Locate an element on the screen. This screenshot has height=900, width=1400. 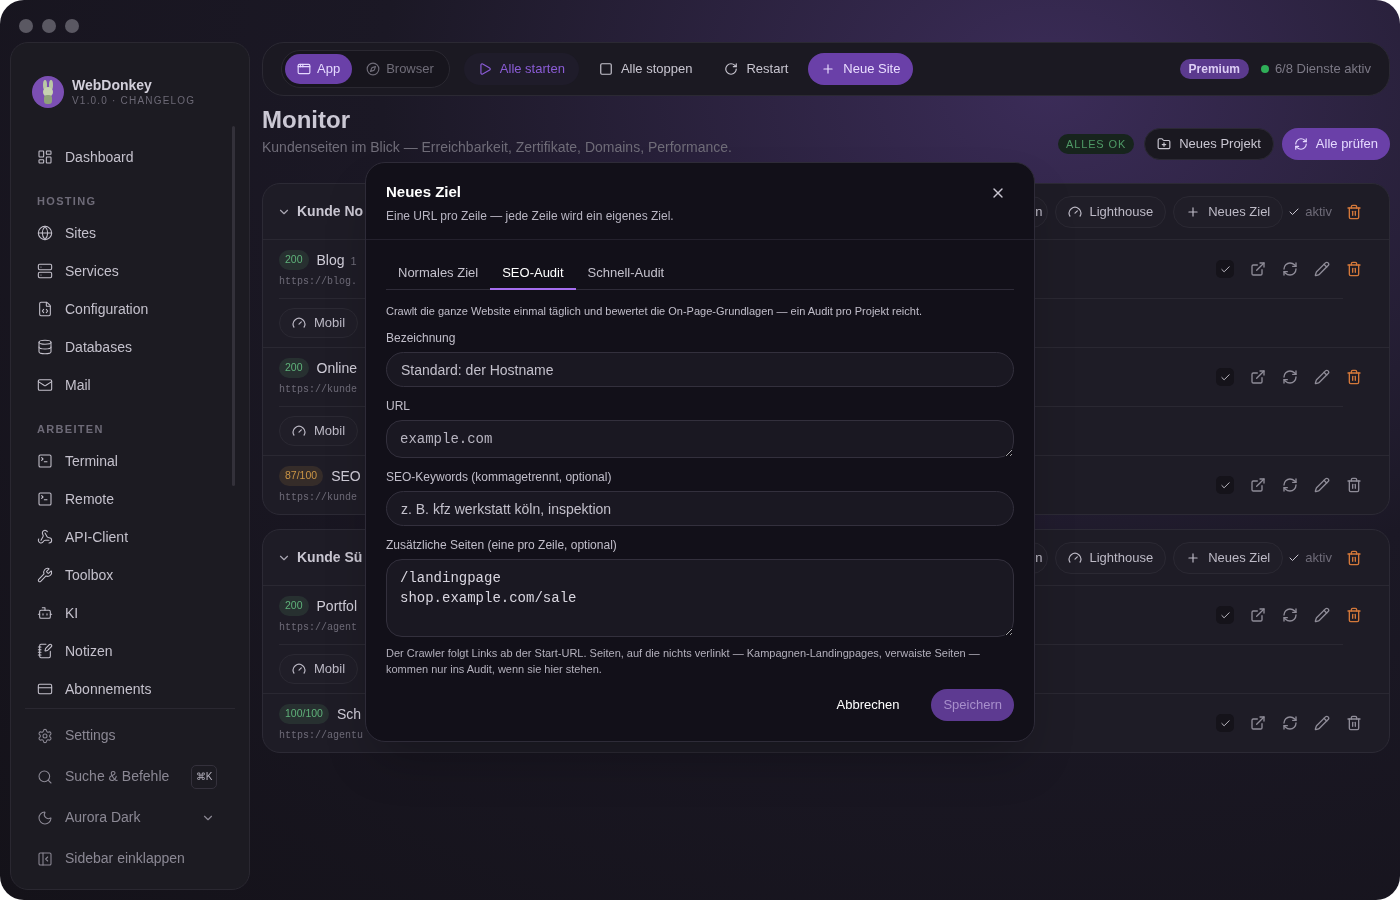
input-field: Standard: der Hostname is located at coordinates (700, 369).